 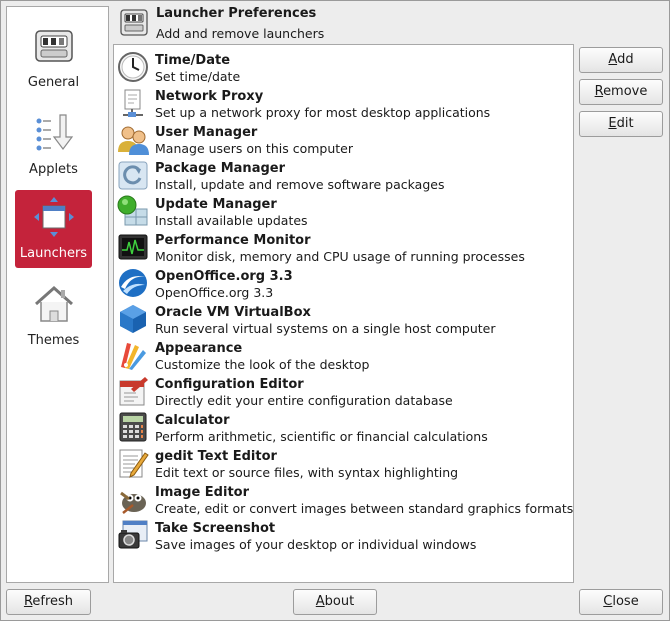 I want to click on sidebar-item-label: Applets, so click(x=53, y=169).